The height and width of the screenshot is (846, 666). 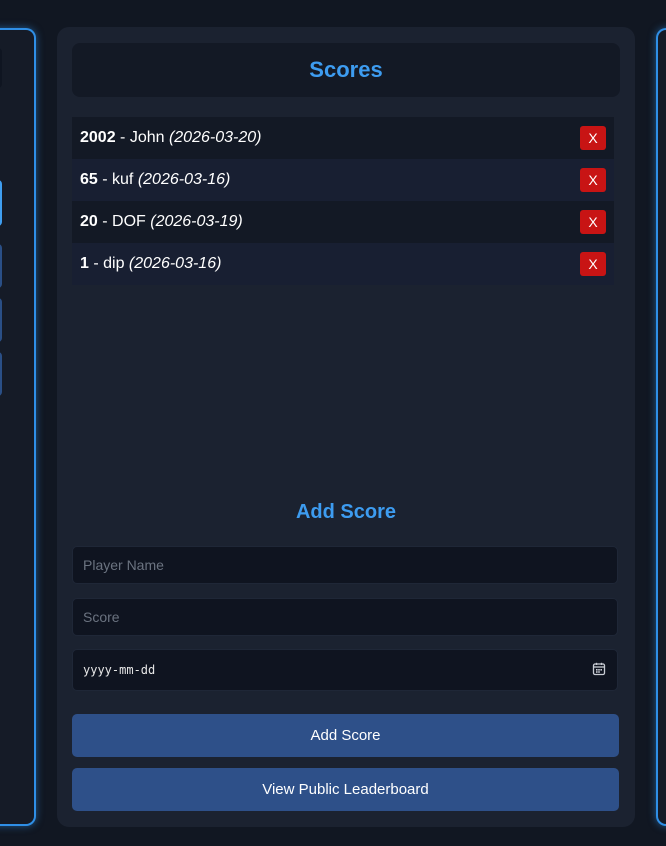 I want to click on score-entry: 2002 - John (2026-03-20), so click(x=170, y=138).